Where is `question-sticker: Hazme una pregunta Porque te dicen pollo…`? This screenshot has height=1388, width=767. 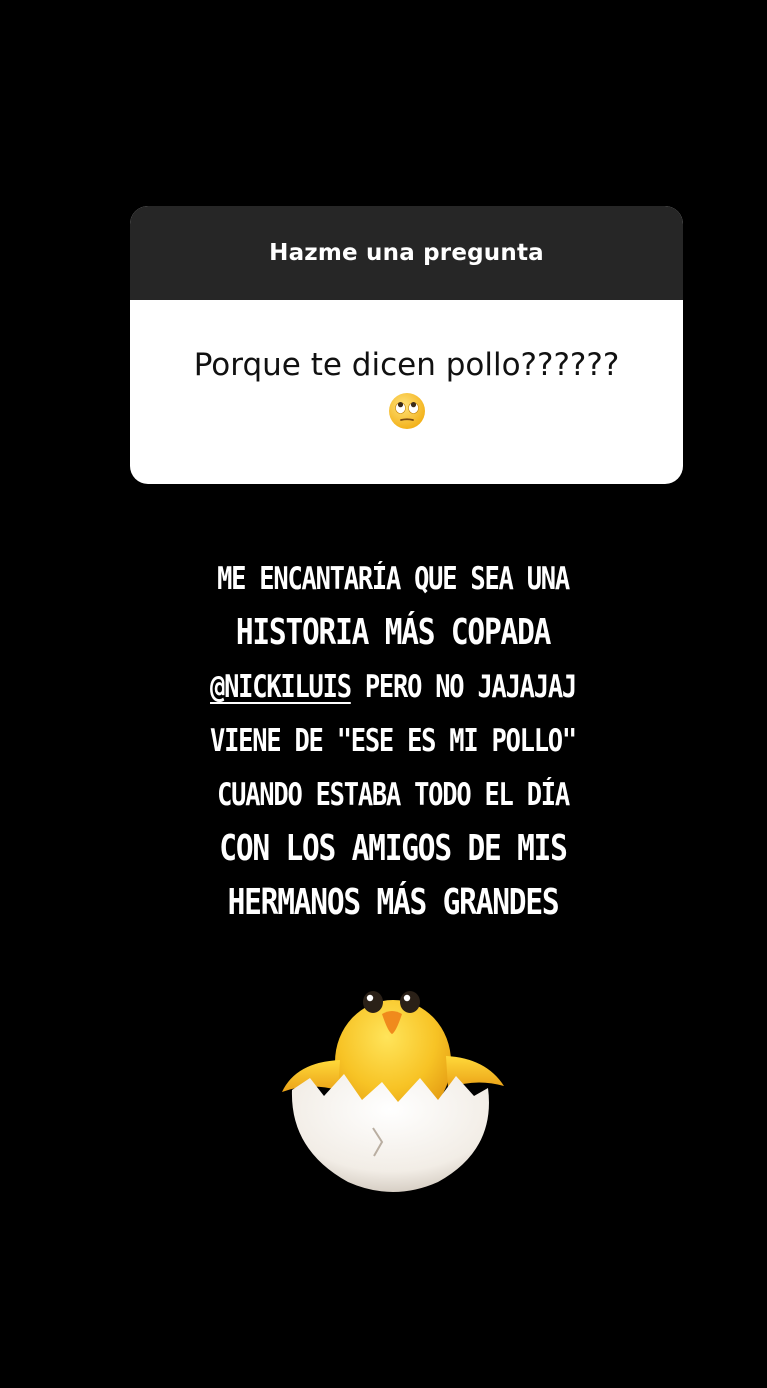
question-sticker: Hazme una pregunta Porque te dicen pollo… is located at coordinates (406, 345).